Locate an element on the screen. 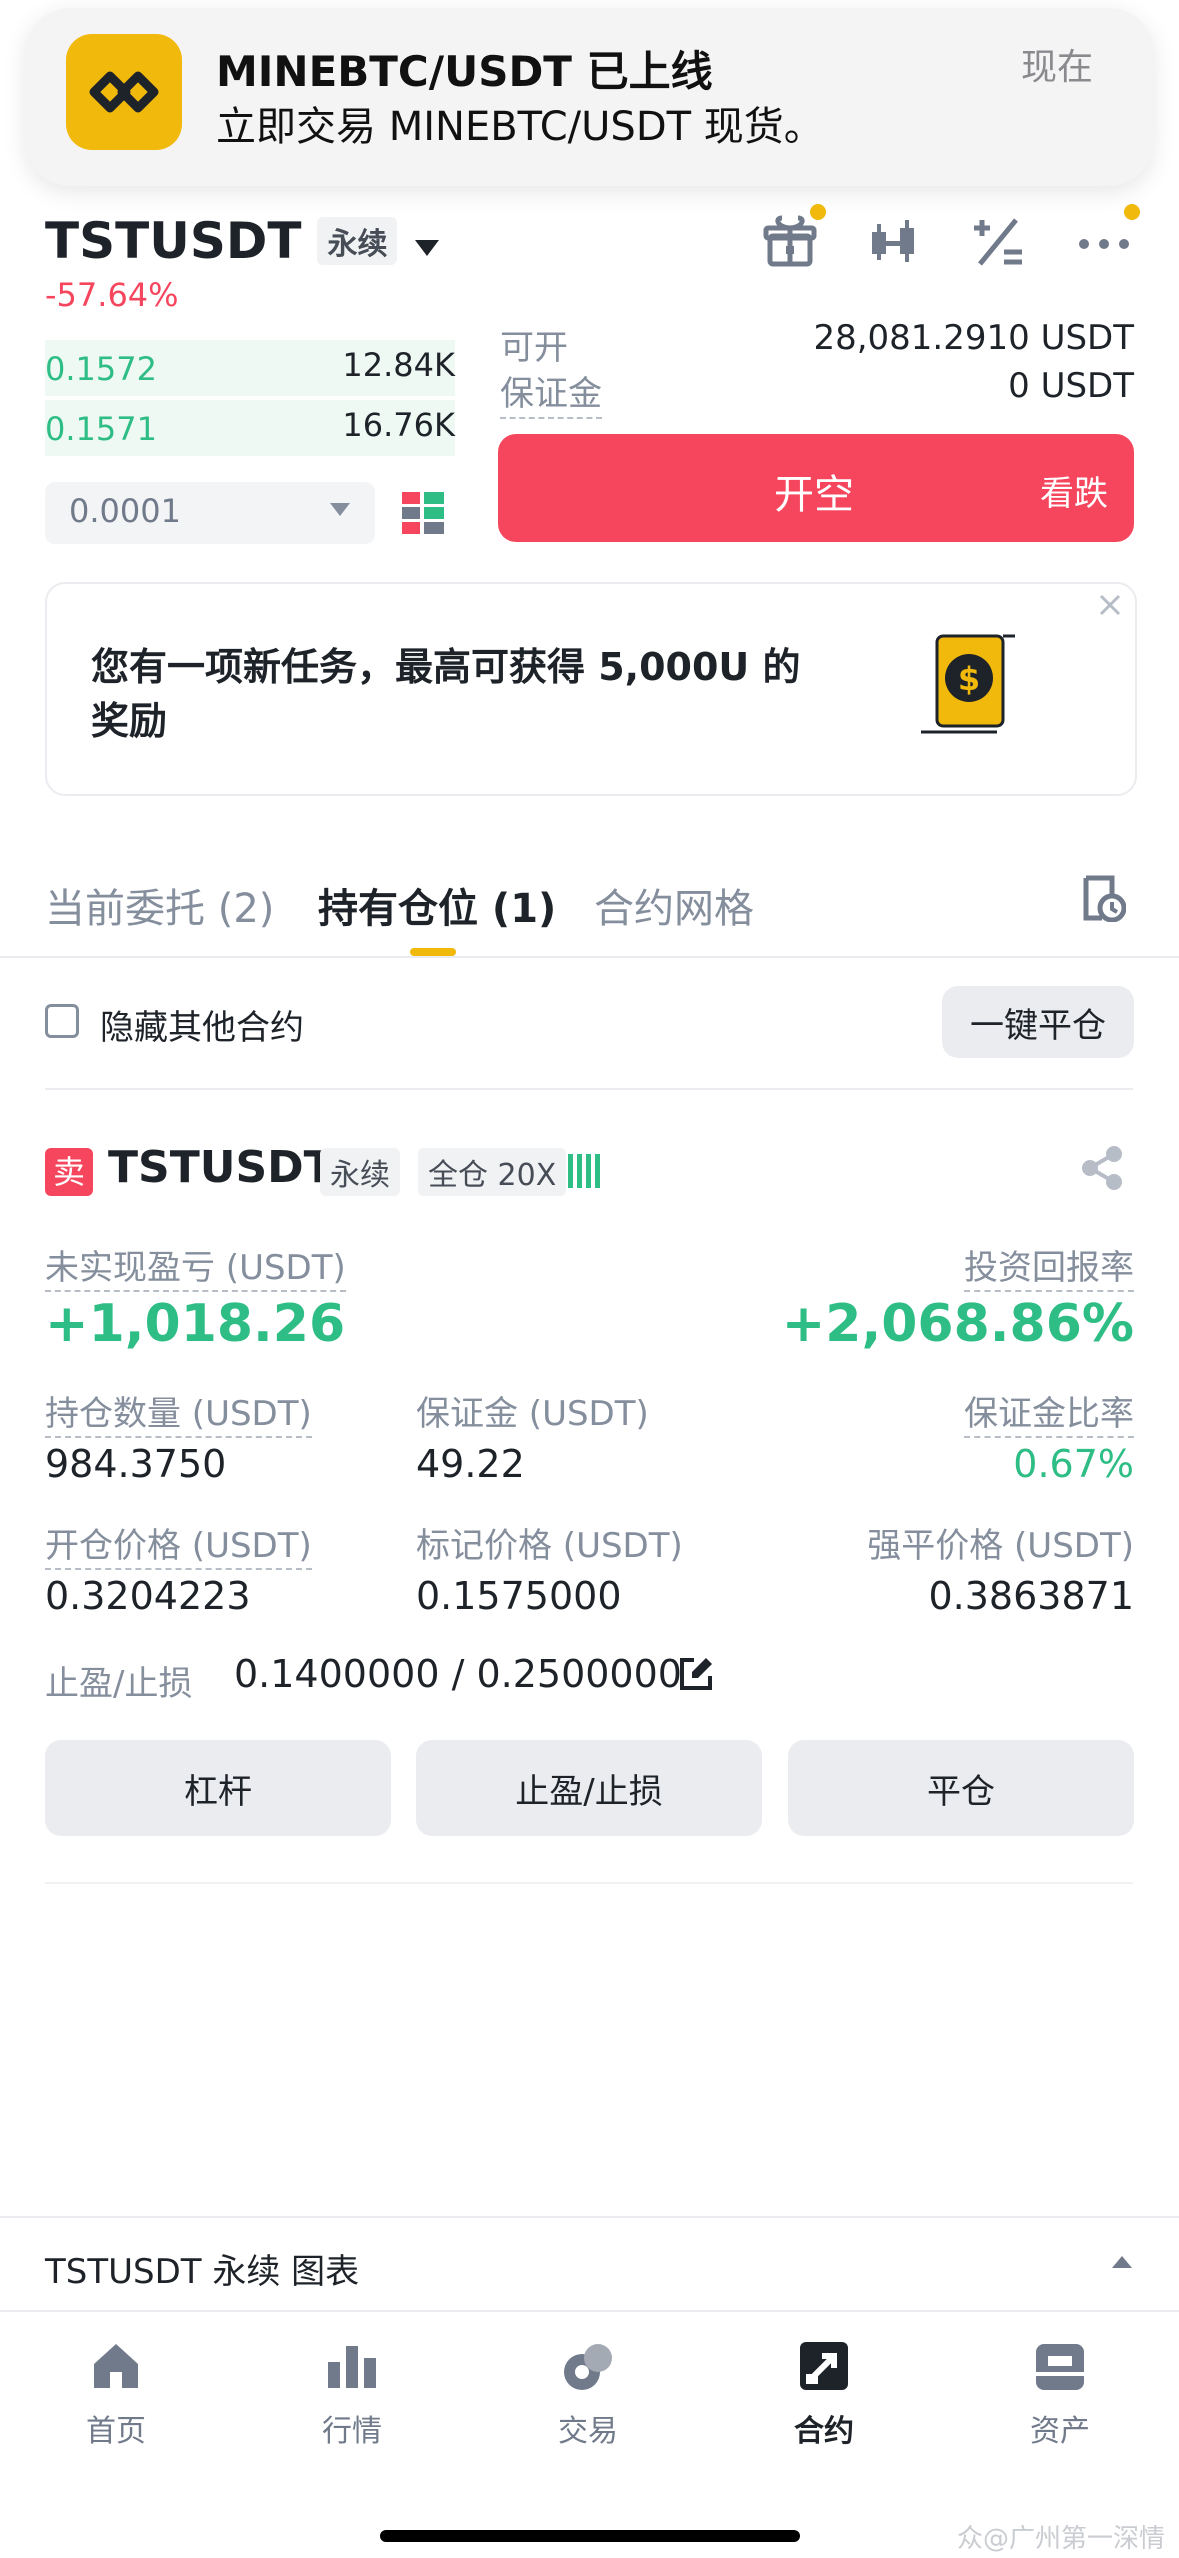 This screenshot has height=2558, width=1179. trade-coins-icon is located at coordinates (588, 2366).